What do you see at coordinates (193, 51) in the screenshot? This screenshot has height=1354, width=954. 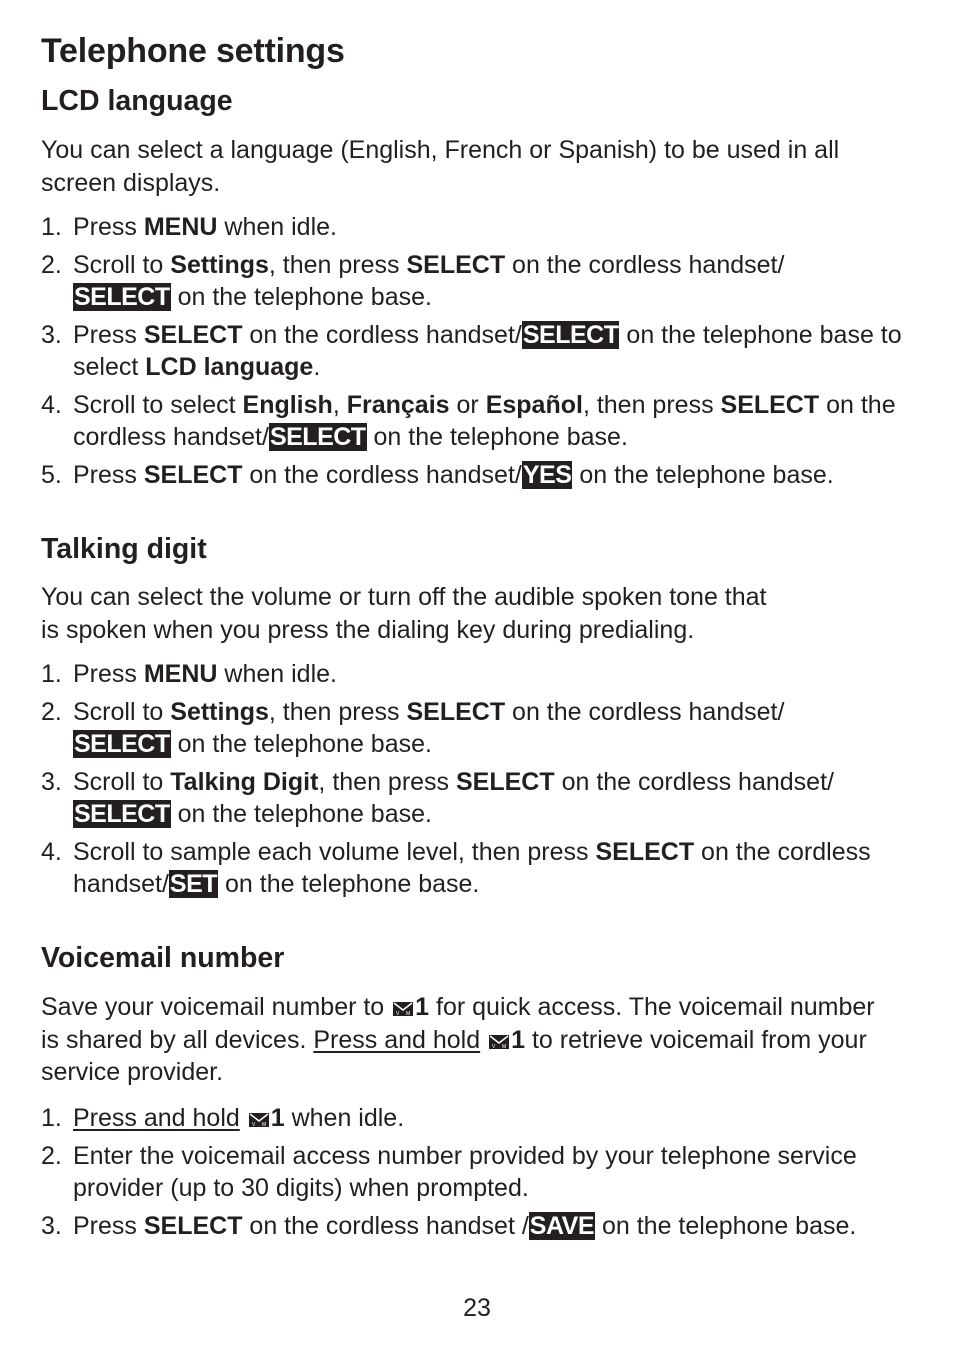 I see `page-title: Telephone settings` at bounding box center [193, 51].